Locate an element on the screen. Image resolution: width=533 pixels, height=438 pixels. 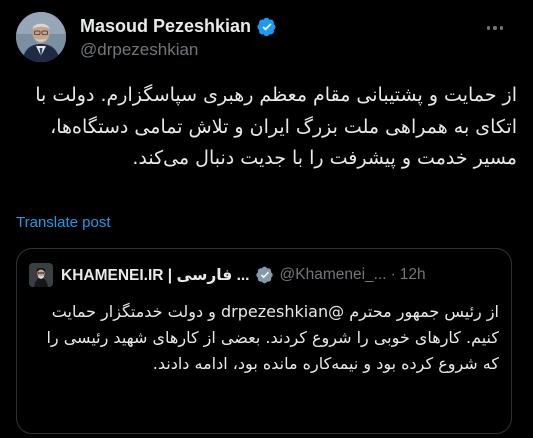
author-avatar is located at coordinates (41, 37).